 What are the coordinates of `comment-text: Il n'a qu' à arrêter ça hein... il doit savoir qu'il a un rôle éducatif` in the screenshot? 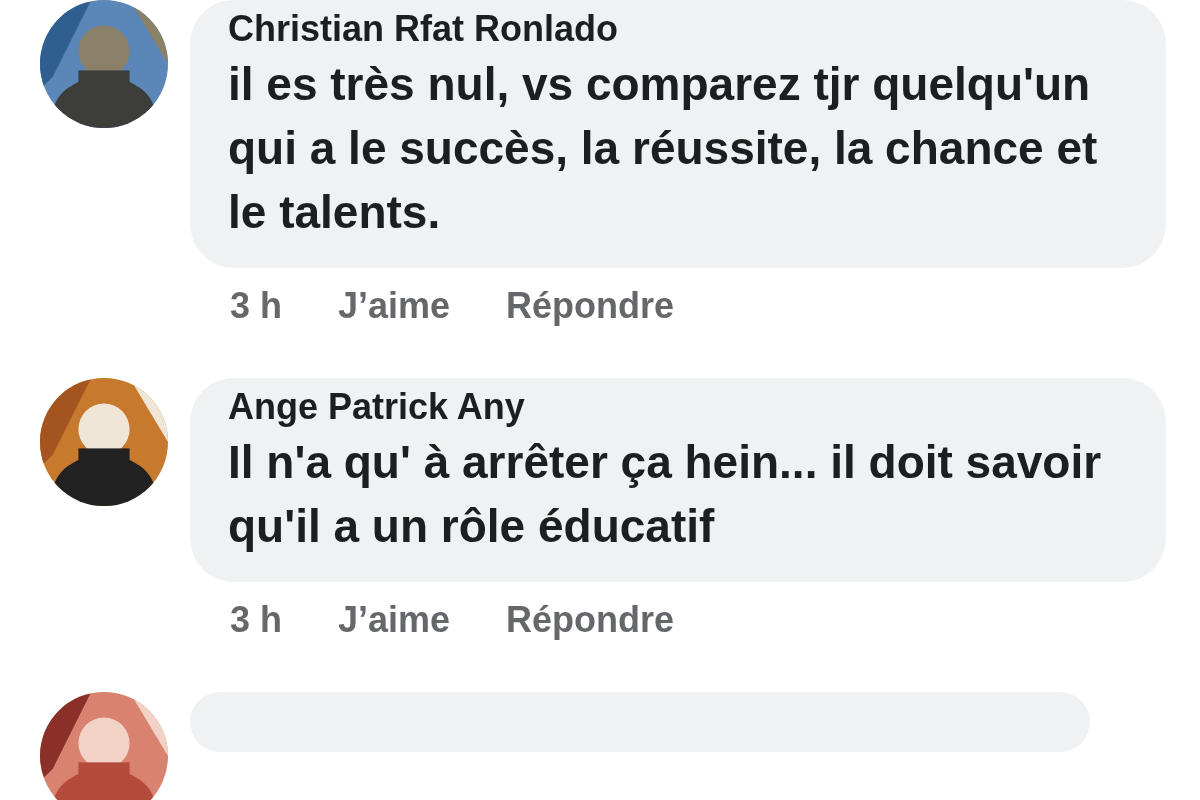 It's located at (665, 494).